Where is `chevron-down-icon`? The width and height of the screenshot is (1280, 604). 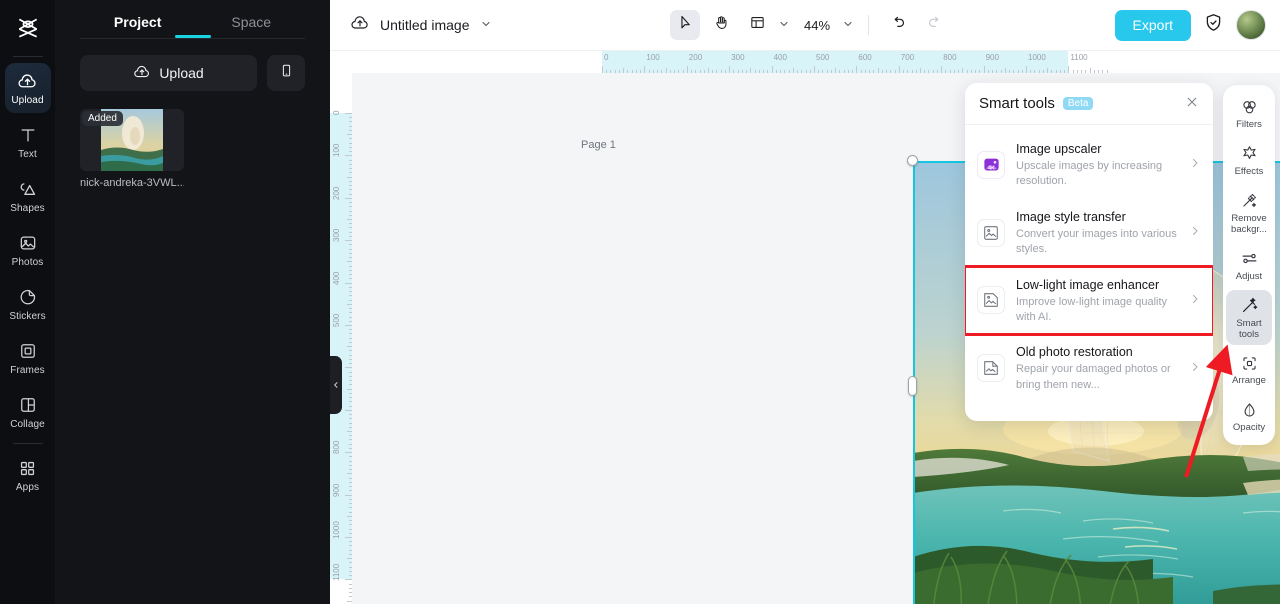 chevron-down-icon is located at coordinates (486, 25).